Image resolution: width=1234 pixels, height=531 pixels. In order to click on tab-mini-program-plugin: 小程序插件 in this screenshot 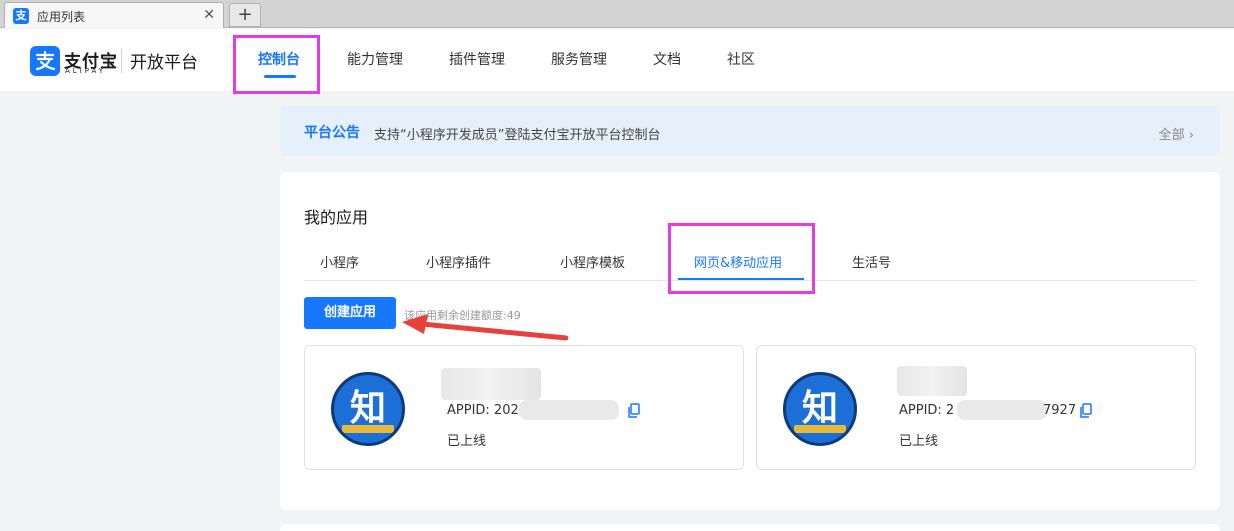, I will do `click(458, 261)`.